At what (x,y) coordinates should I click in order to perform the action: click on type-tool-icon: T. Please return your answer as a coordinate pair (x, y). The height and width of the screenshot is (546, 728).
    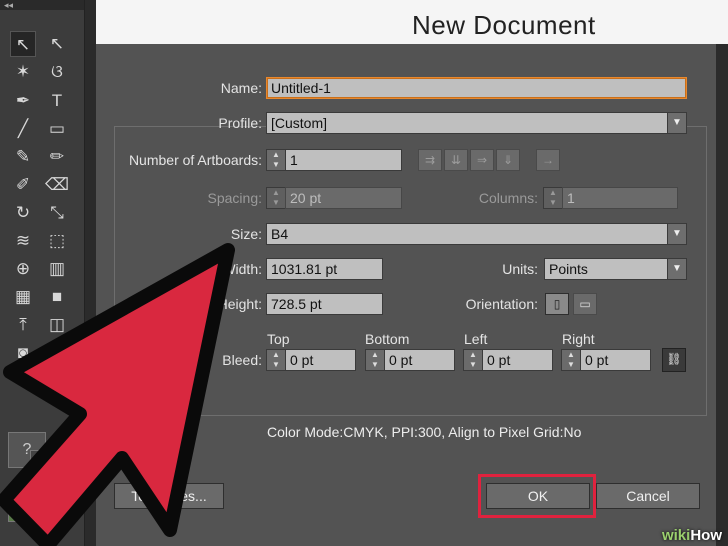
    Looking at the image, I should click on (57, 101).